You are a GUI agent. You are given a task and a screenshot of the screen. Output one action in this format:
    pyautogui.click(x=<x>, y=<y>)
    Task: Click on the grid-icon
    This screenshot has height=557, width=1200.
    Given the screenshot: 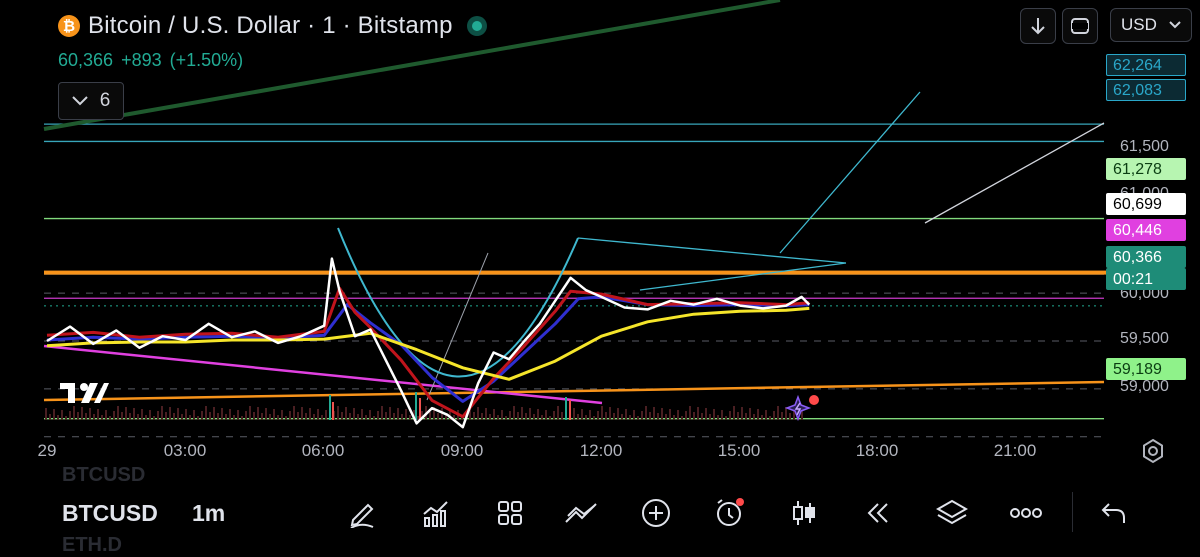 What is the action you would take?
    pyautogui.click(x=510, y=513)
    